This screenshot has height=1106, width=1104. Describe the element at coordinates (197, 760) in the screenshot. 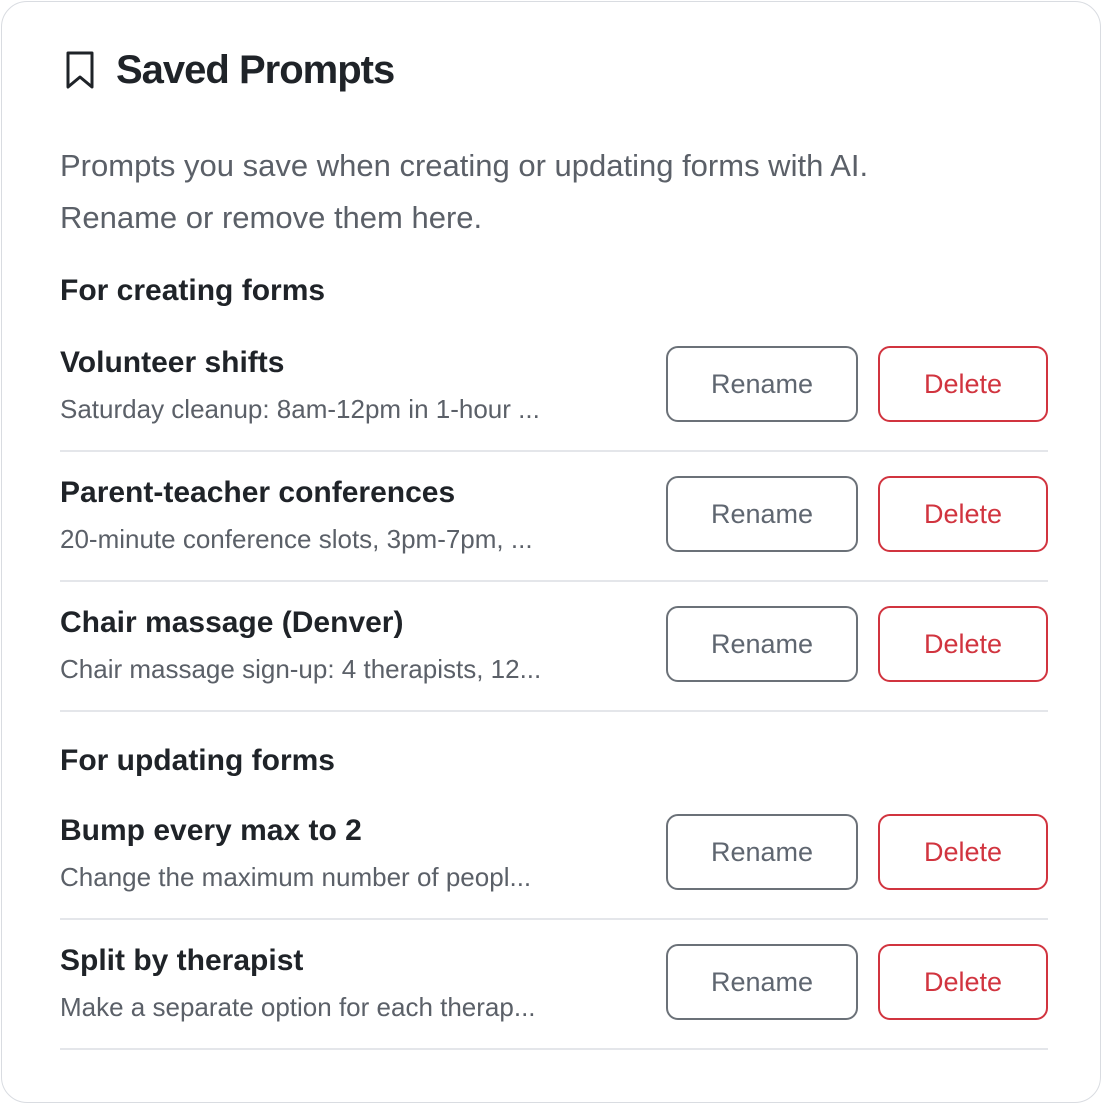

I see `section-title-updating: For updating forms` at that location.